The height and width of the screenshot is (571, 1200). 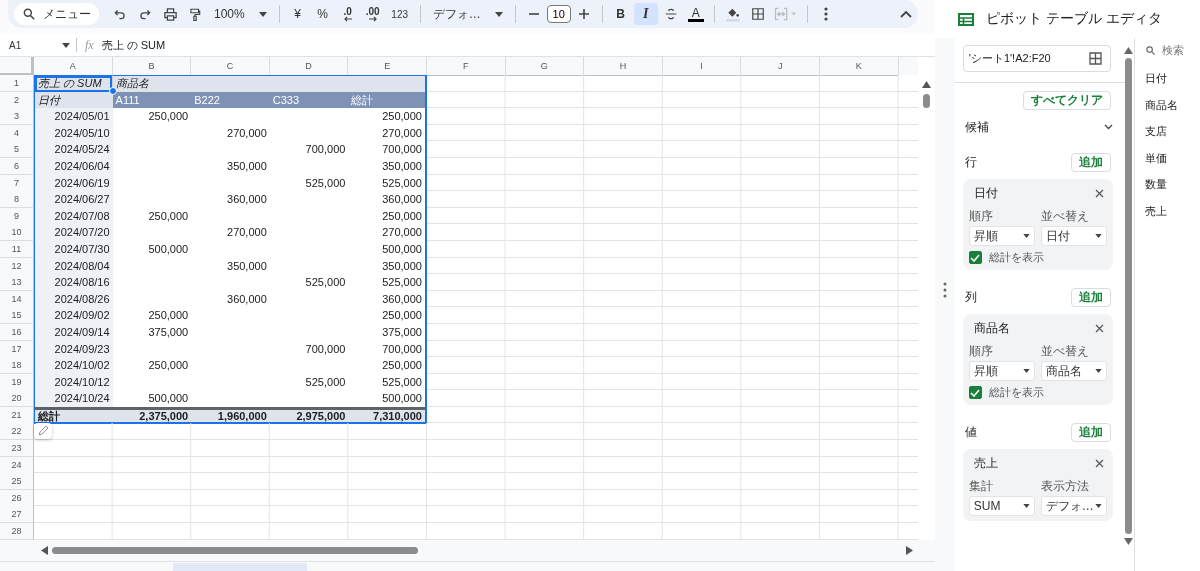 I want to click on row-header: 5, so click(x=17, y=150).